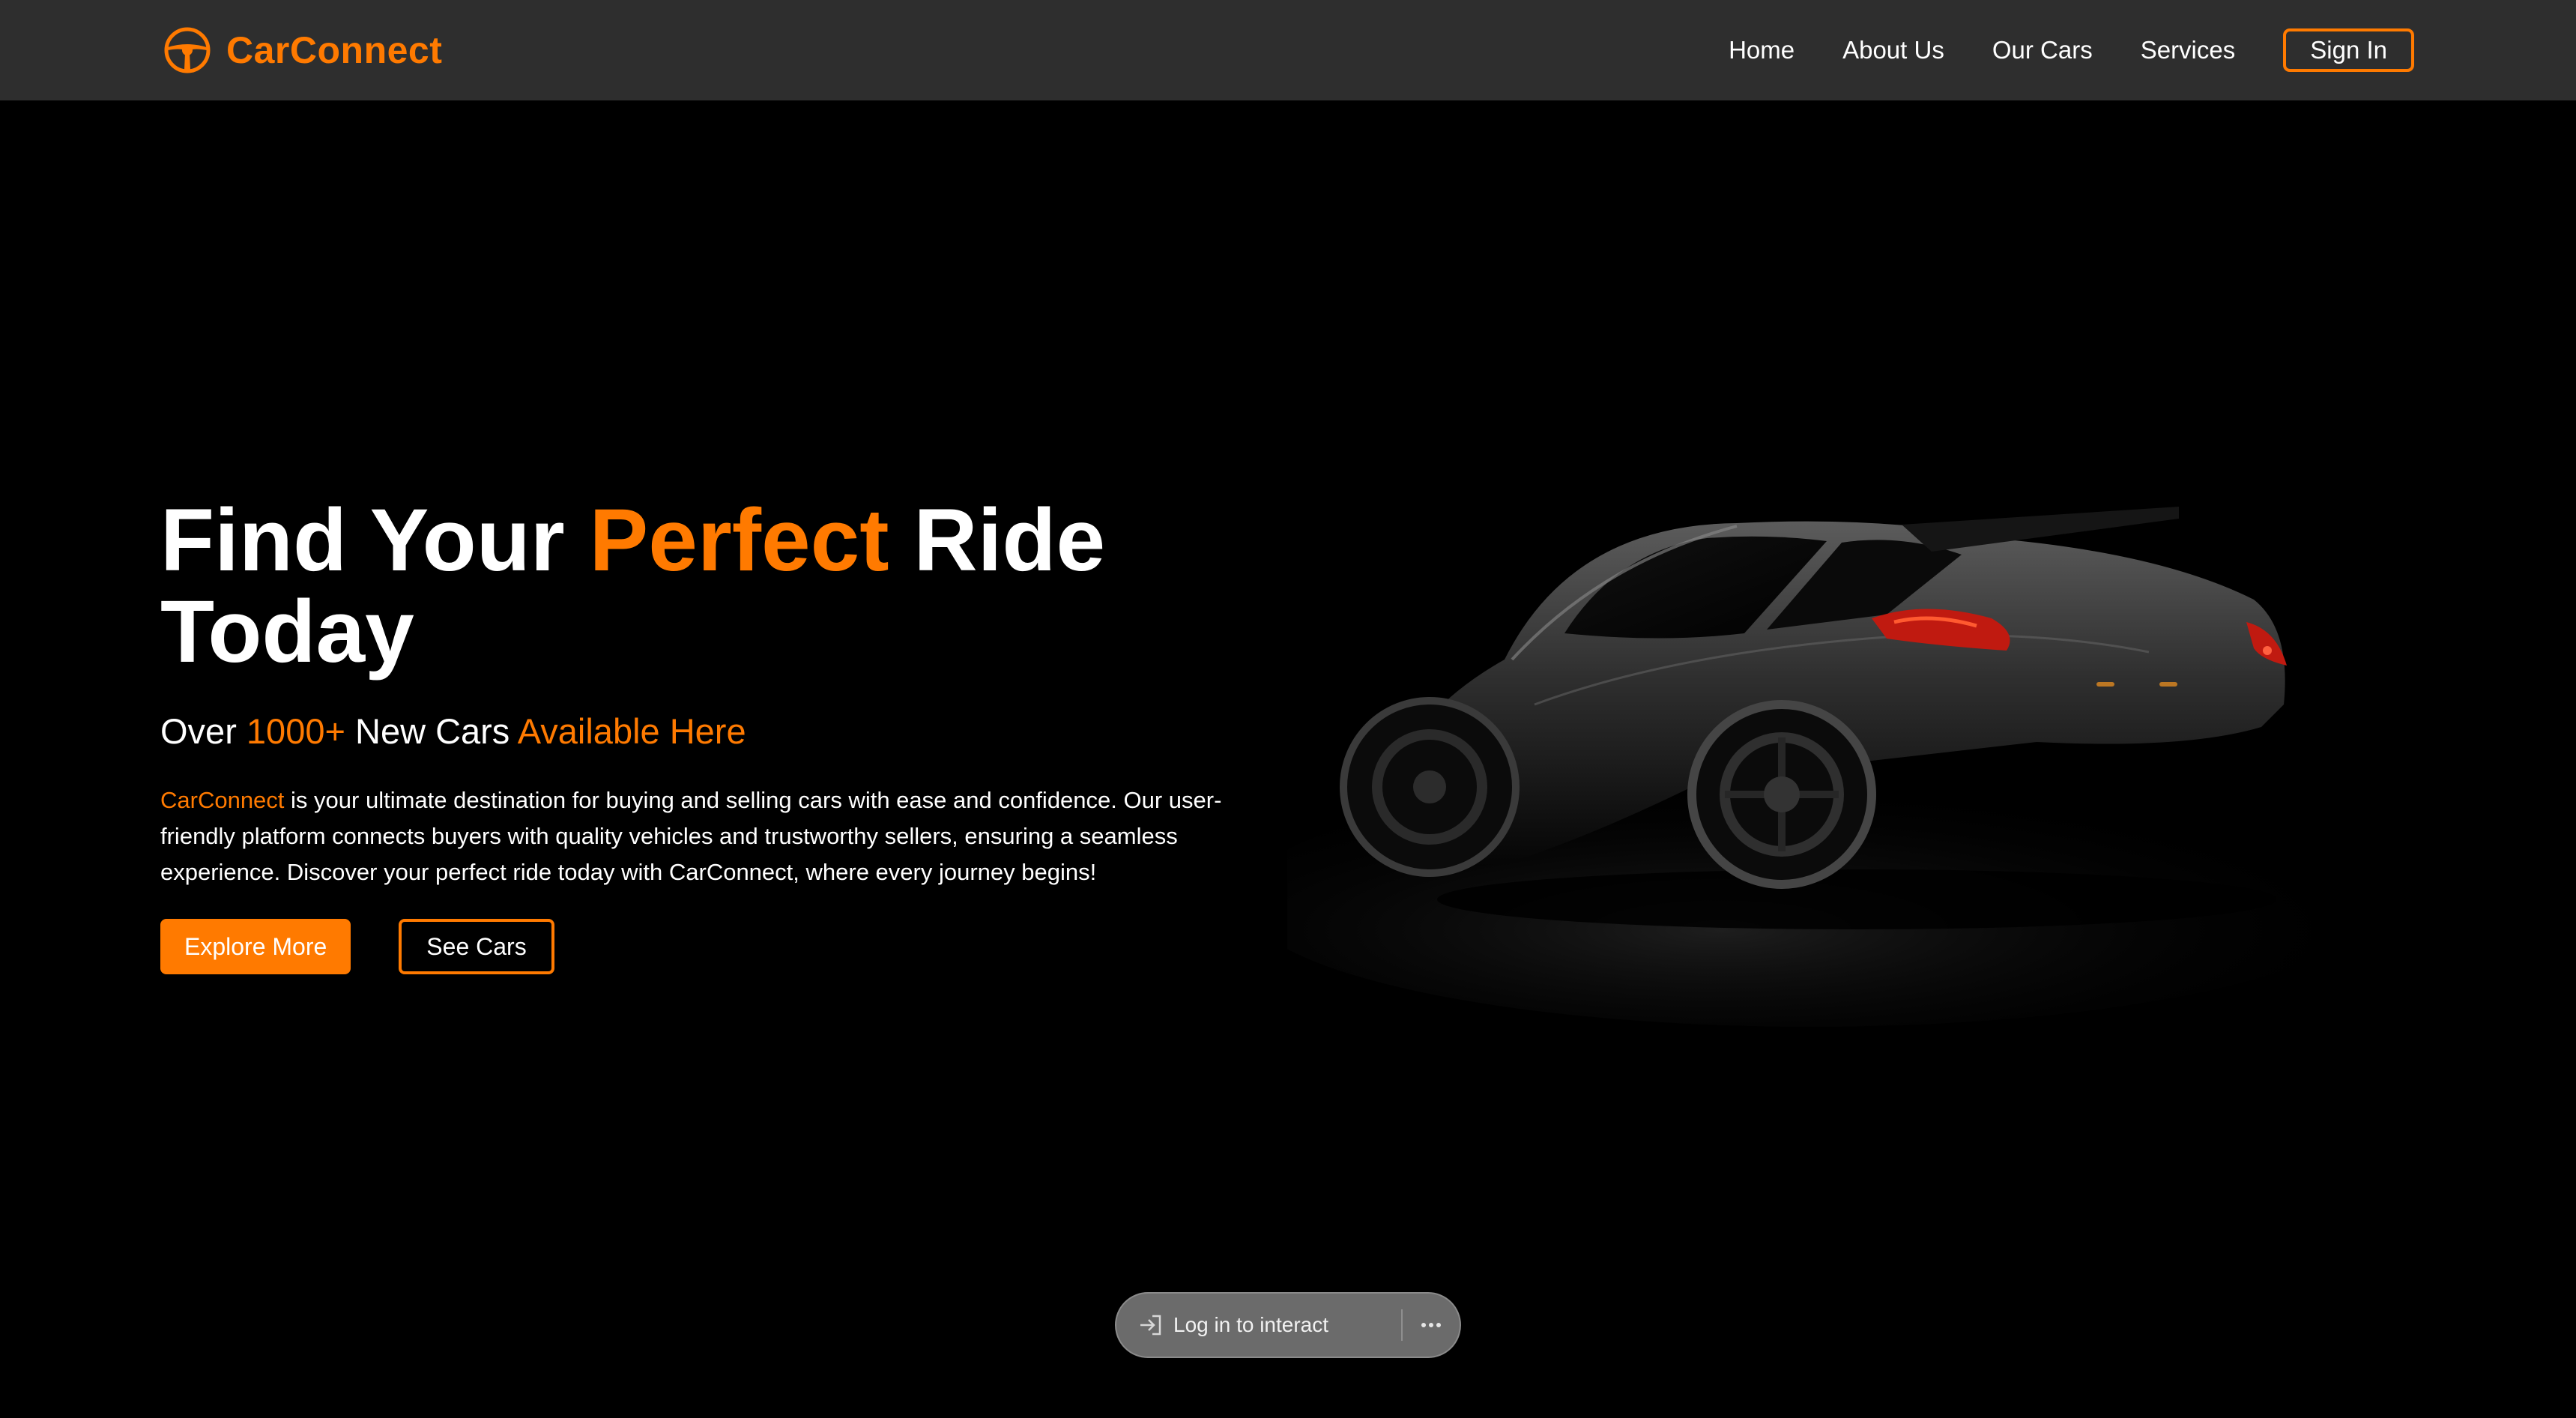  I want to click on hero-title-accent: Perfect, so click(739, 540).